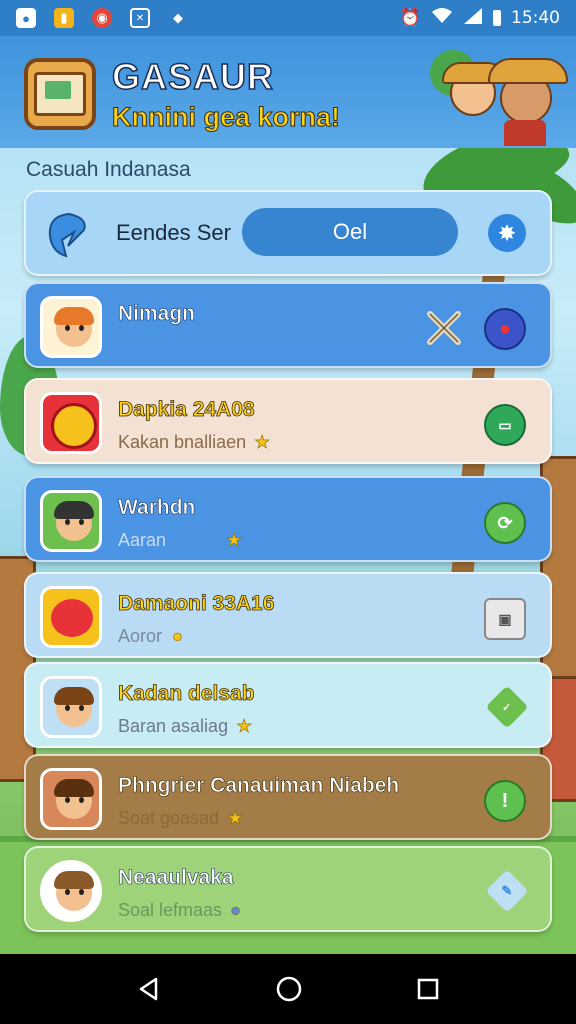  What do you see at coordinates (180, 540) in the screenshot?
I see `item-subtitle: Aaran ★` at bounding box center [180, 540].